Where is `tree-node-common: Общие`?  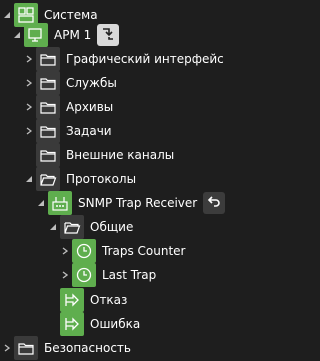 tree-node-common: Общие is located at coordinates (90, 227).